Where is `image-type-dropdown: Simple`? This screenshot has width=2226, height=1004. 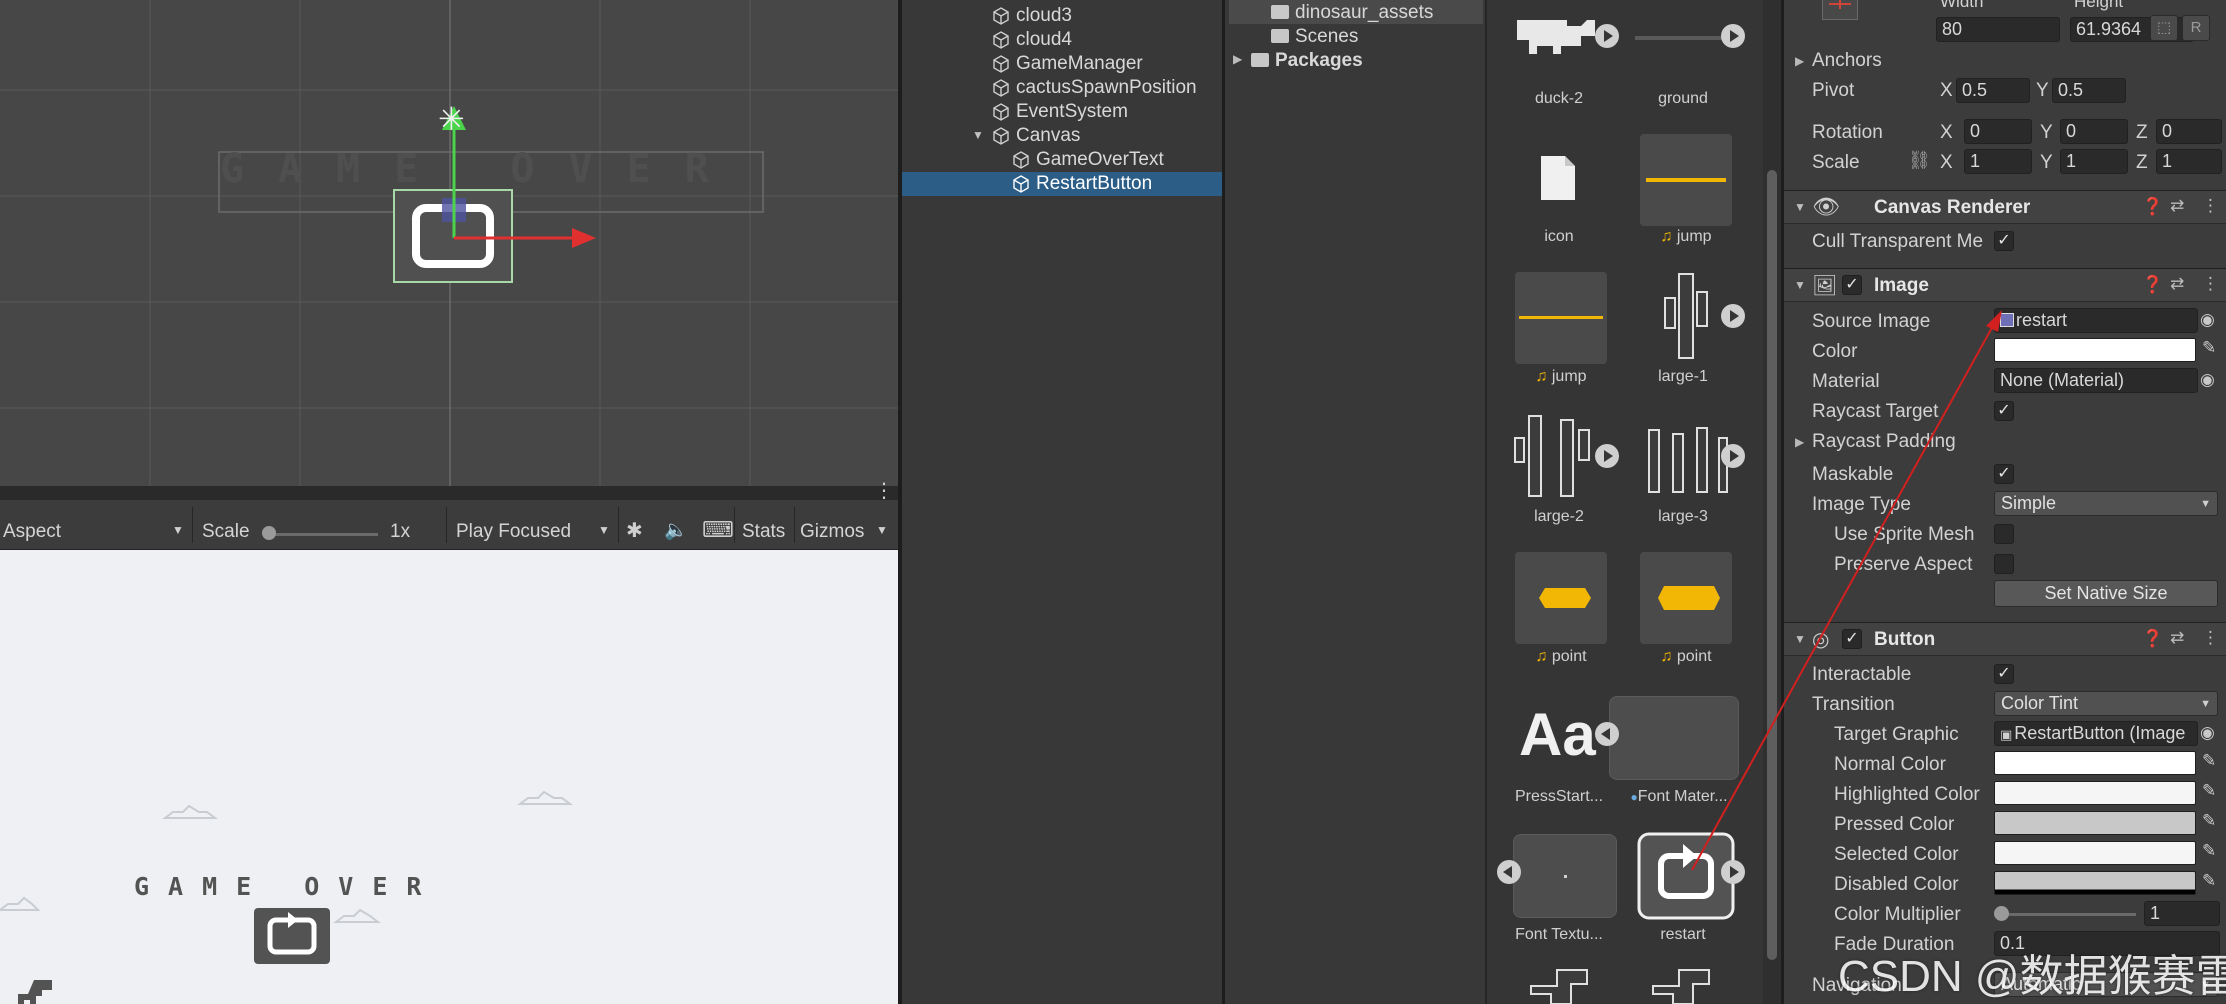
image-type-dropdown: Simple is located at coordinates (2106, 503).